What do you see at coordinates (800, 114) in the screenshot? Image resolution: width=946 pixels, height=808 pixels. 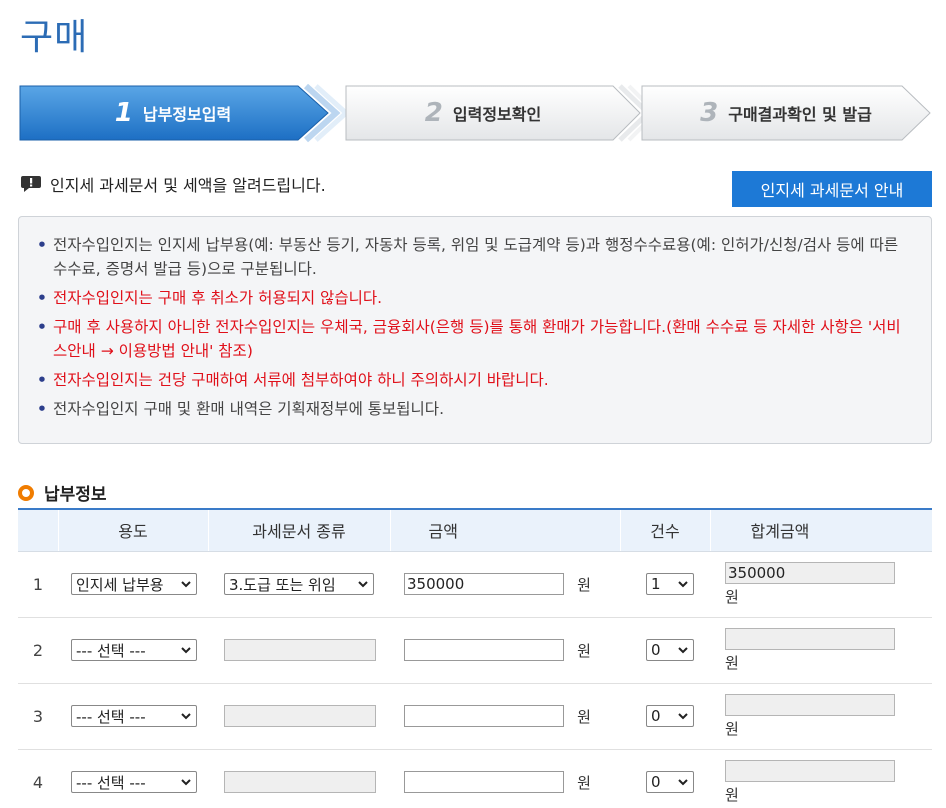 I see `step-3-label: 구매결과확인 및 발급` at bounding box center [800, 114].